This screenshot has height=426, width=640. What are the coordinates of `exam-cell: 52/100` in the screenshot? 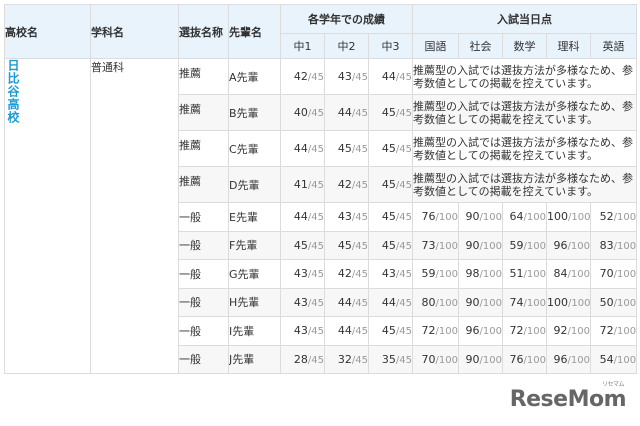 It's located at (613, 217).